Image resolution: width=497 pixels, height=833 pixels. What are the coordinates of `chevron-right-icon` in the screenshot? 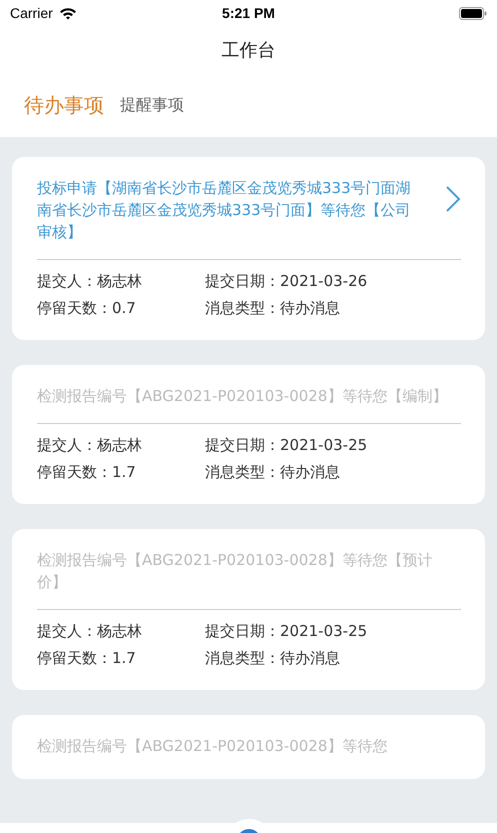 It's located at (453, 199).